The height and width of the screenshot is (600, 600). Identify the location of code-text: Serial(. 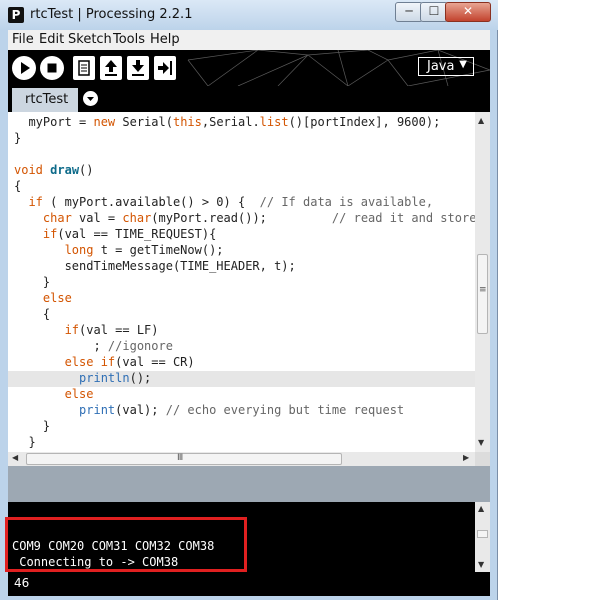
(144, 122).